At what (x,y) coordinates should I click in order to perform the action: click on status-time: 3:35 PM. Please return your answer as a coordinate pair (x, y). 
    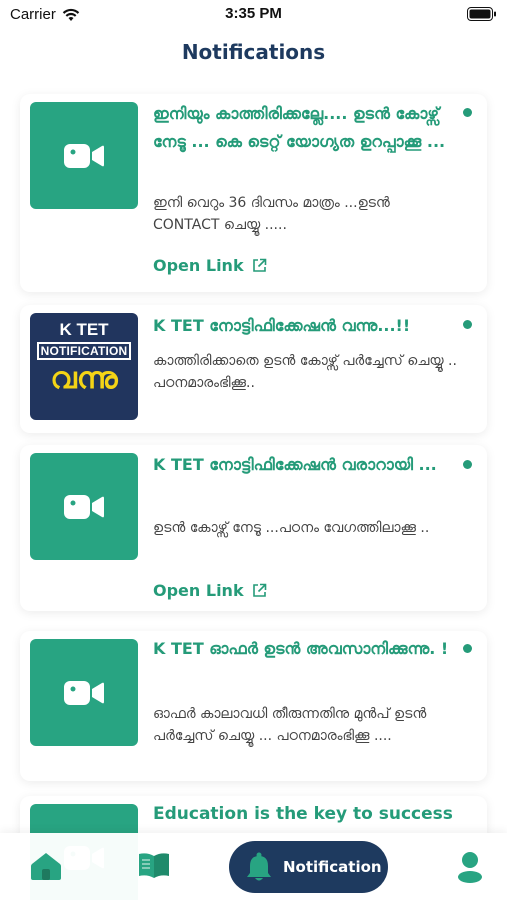
    Looking at the image, I should click on (253, 13).